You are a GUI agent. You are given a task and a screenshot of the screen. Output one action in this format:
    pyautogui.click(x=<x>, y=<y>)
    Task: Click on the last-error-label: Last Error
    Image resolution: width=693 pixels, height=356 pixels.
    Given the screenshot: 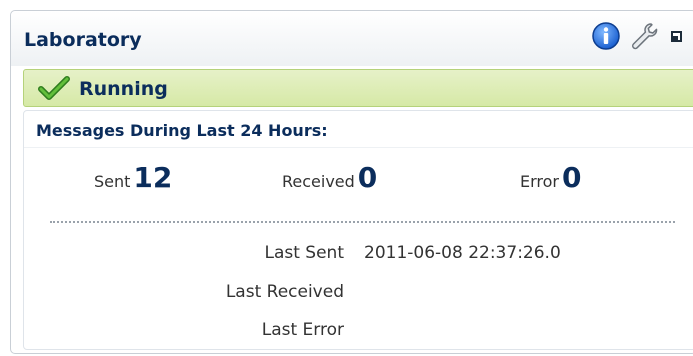 What is the action you would take?
    pyautogui.click(x=302, y=330)
    